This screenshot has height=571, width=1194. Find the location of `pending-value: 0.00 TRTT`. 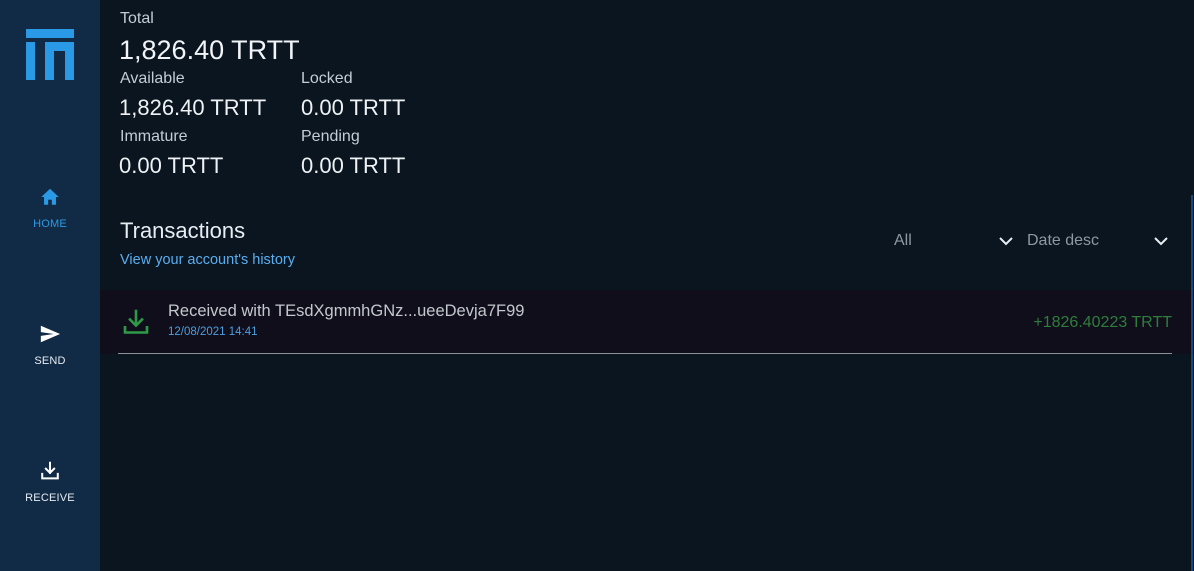

pending-value: 0.00 TRTT is located at coordinates (353, 165).